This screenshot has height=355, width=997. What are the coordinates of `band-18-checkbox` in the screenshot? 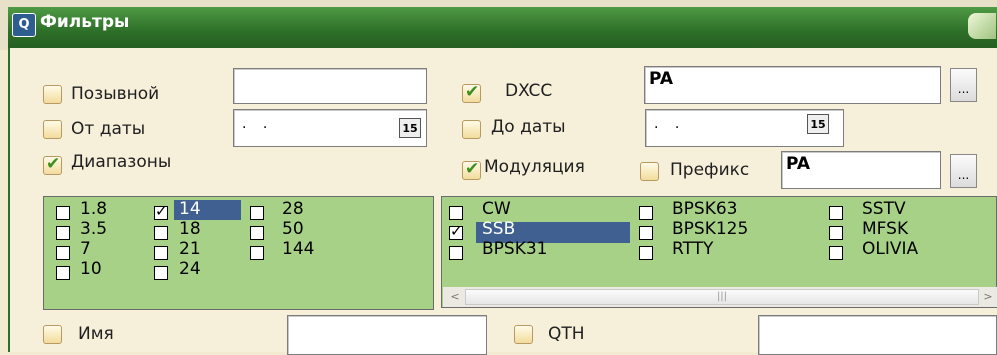 It's located at (161, 233).